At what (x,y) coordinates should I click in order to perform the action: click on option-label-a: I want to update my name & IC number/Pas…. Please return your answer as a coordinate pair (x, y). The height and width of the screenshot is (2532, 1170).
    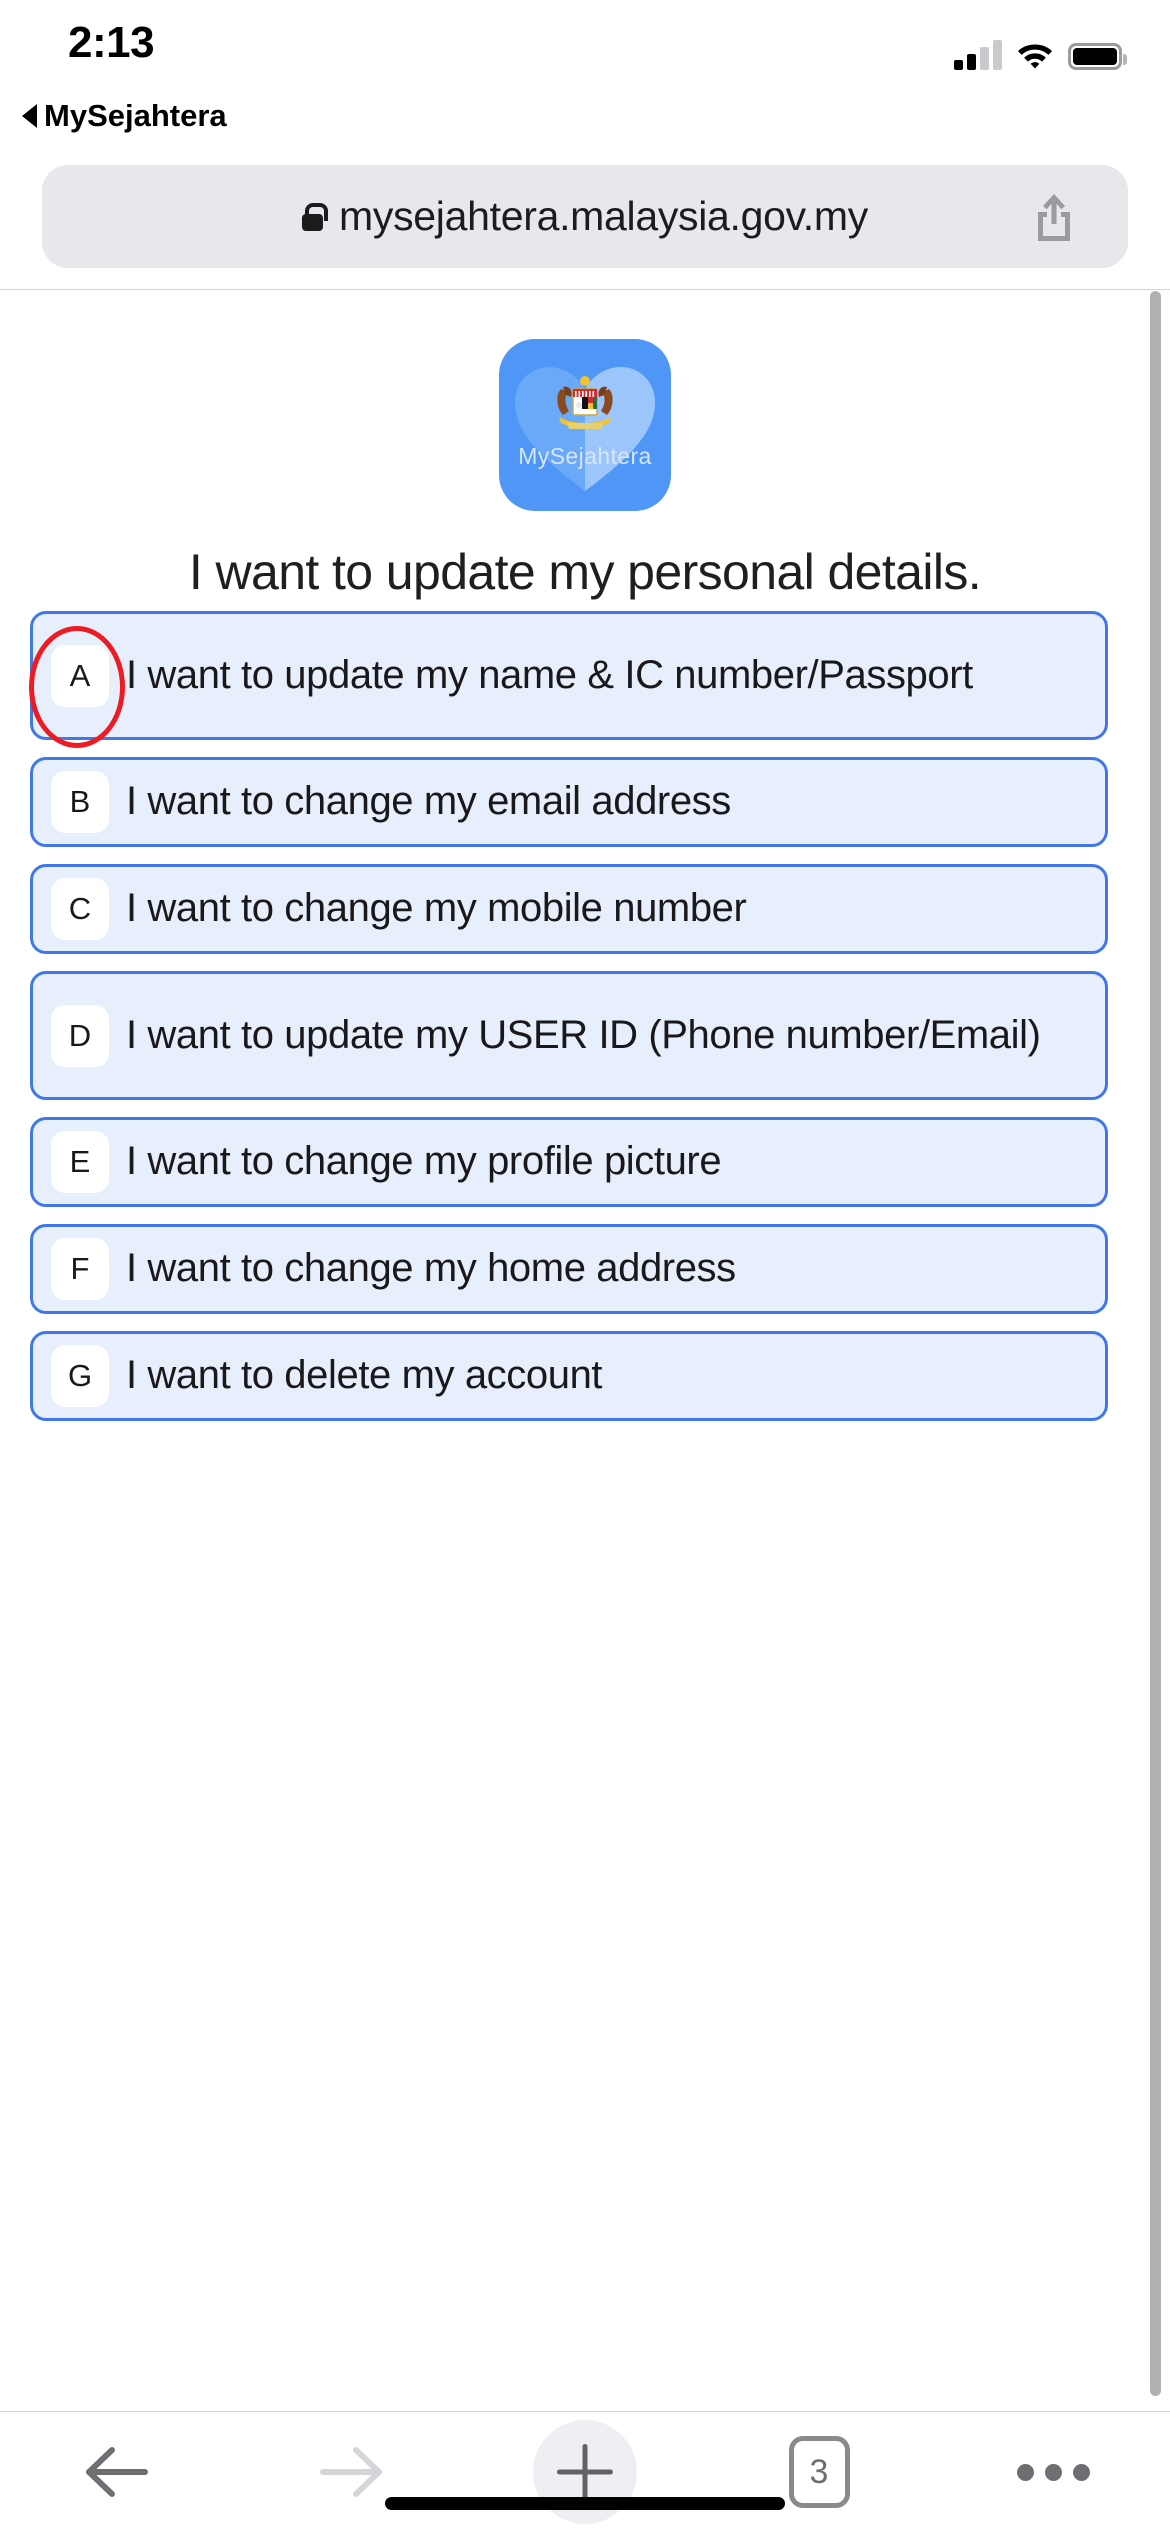
    Looking at the image, I should click on (549, 674).